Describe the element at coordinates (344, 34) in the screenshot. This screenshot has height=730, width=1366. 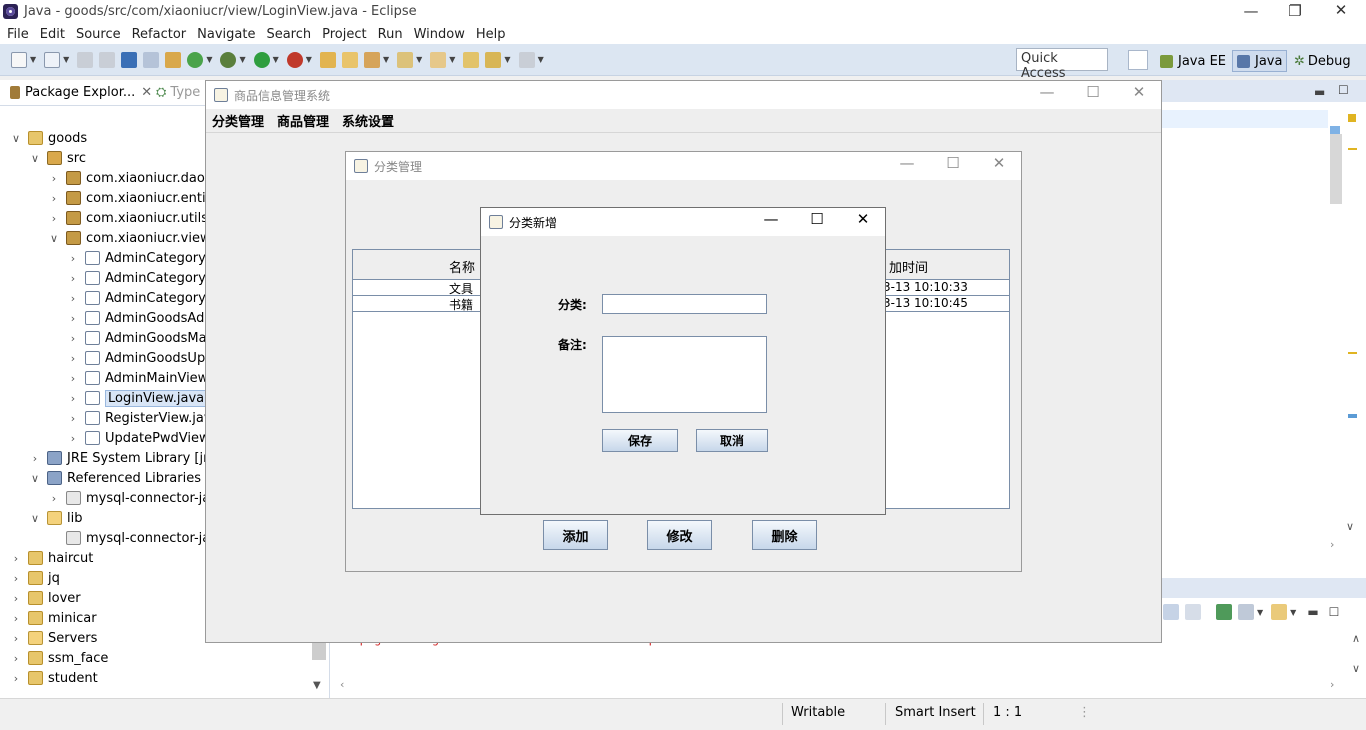
I see `menu-project: Project` at that location.